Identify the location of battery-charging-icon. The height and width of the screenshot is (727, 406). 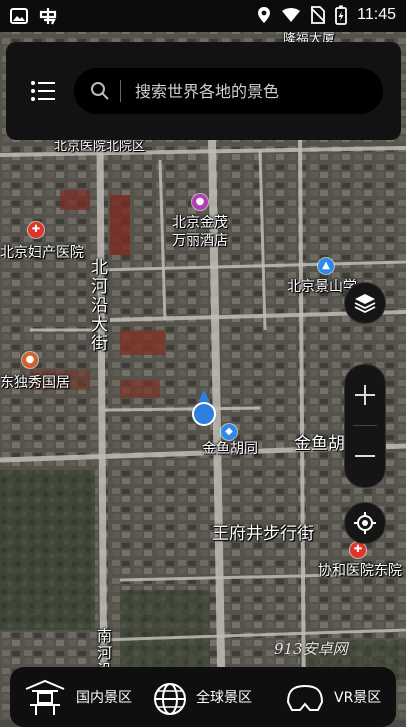
(341, 15).